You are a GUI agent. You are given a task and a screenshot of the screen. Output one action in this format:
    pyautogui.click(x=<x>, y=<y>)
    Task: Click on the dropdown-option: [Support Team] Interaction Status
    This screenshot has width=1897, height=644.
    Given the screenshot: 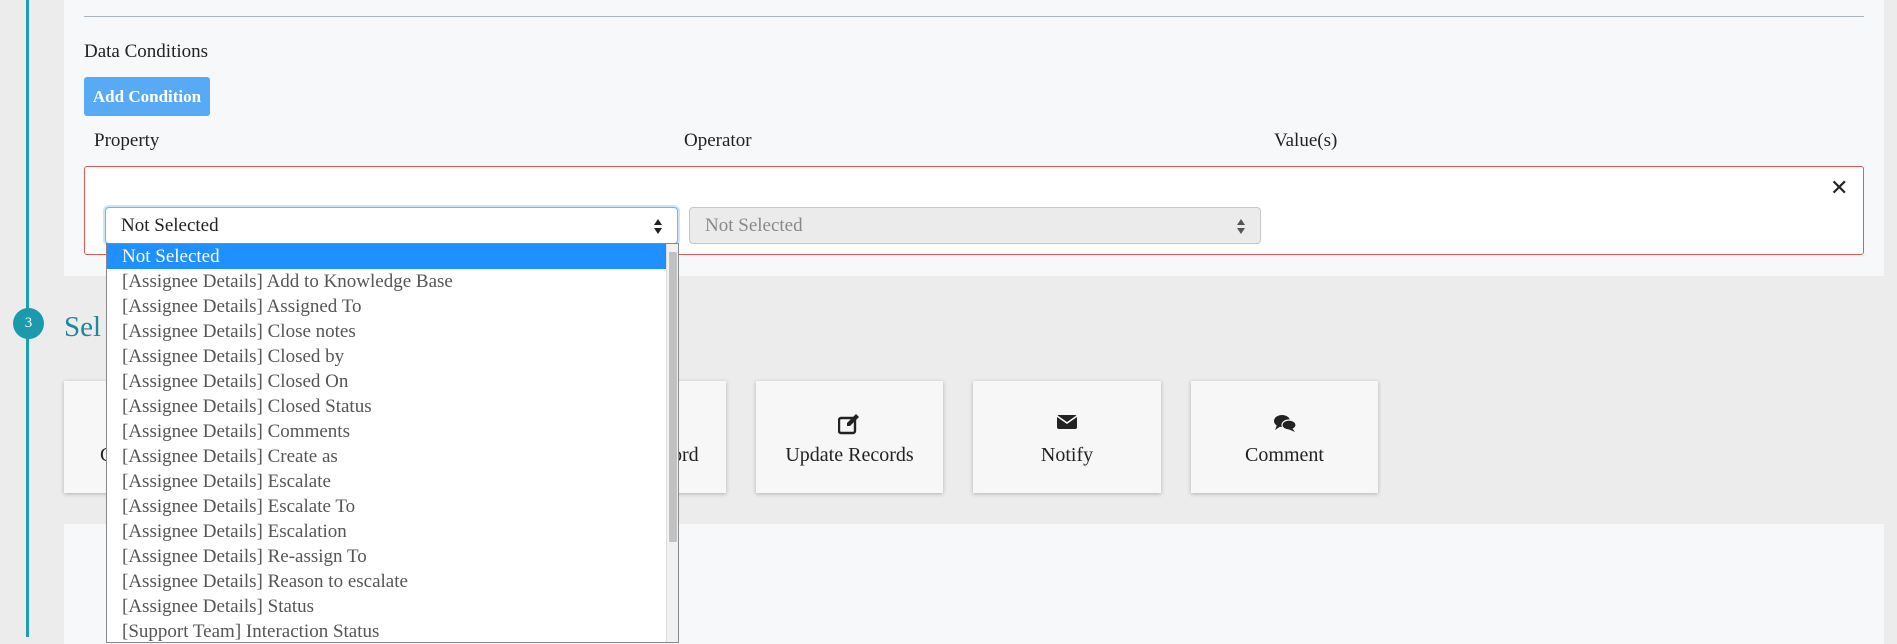 What is the action you would take?
    pyautogui.click(x=392, y=630)
    